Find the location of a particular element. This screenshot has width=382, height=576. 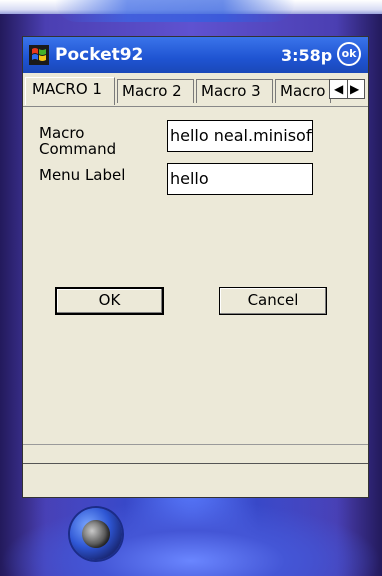

tab-macro-3: Macro 3 is located at coordinates (234, 91).